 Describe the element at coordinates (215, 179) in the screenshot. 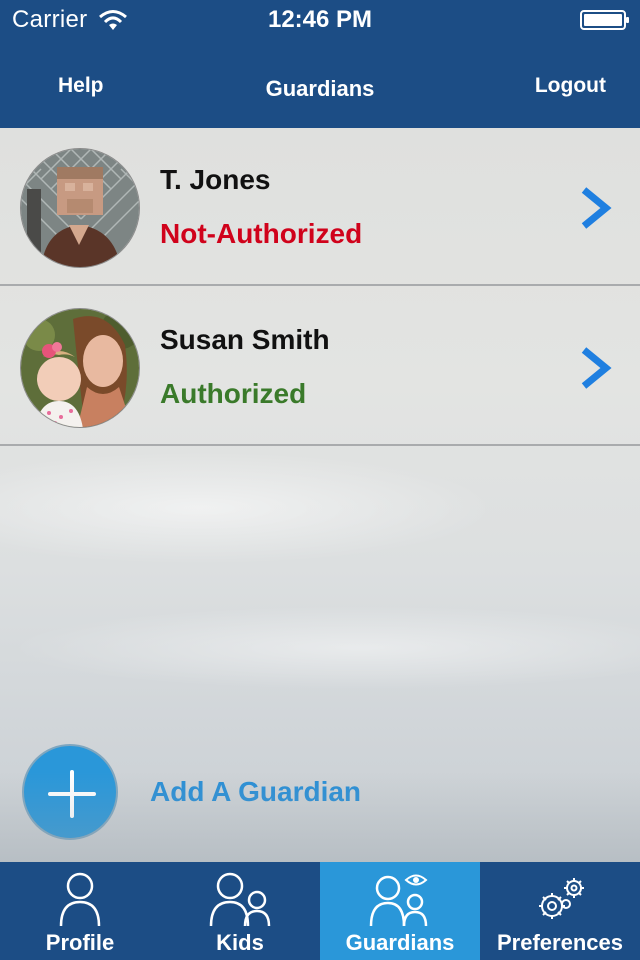

I see `guardian-name: T. Jones` at that location.